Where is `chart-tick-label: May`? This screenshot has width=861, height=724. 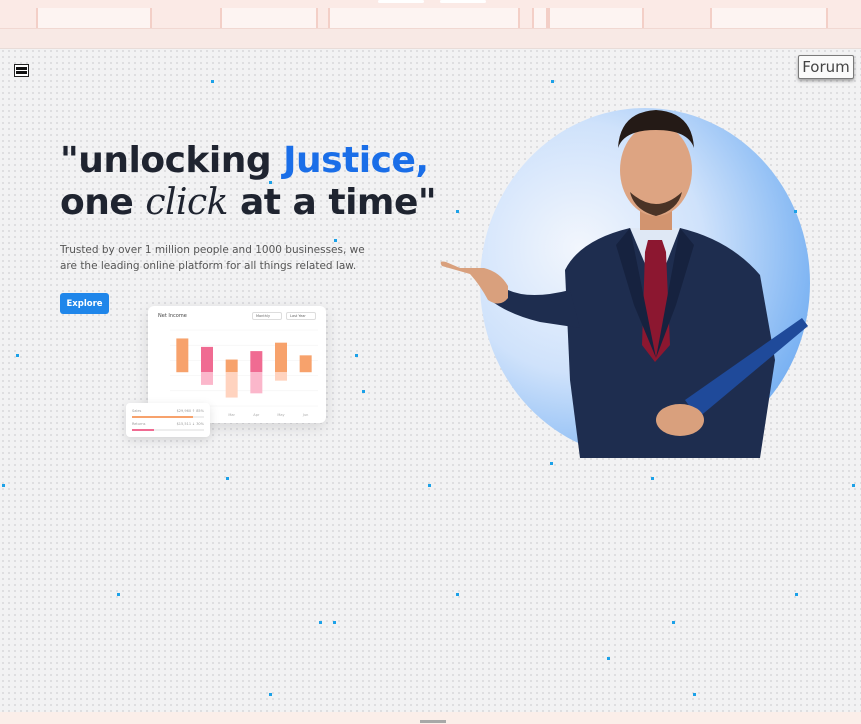
chart-tick-label: May is located at coordinates (280, 415).